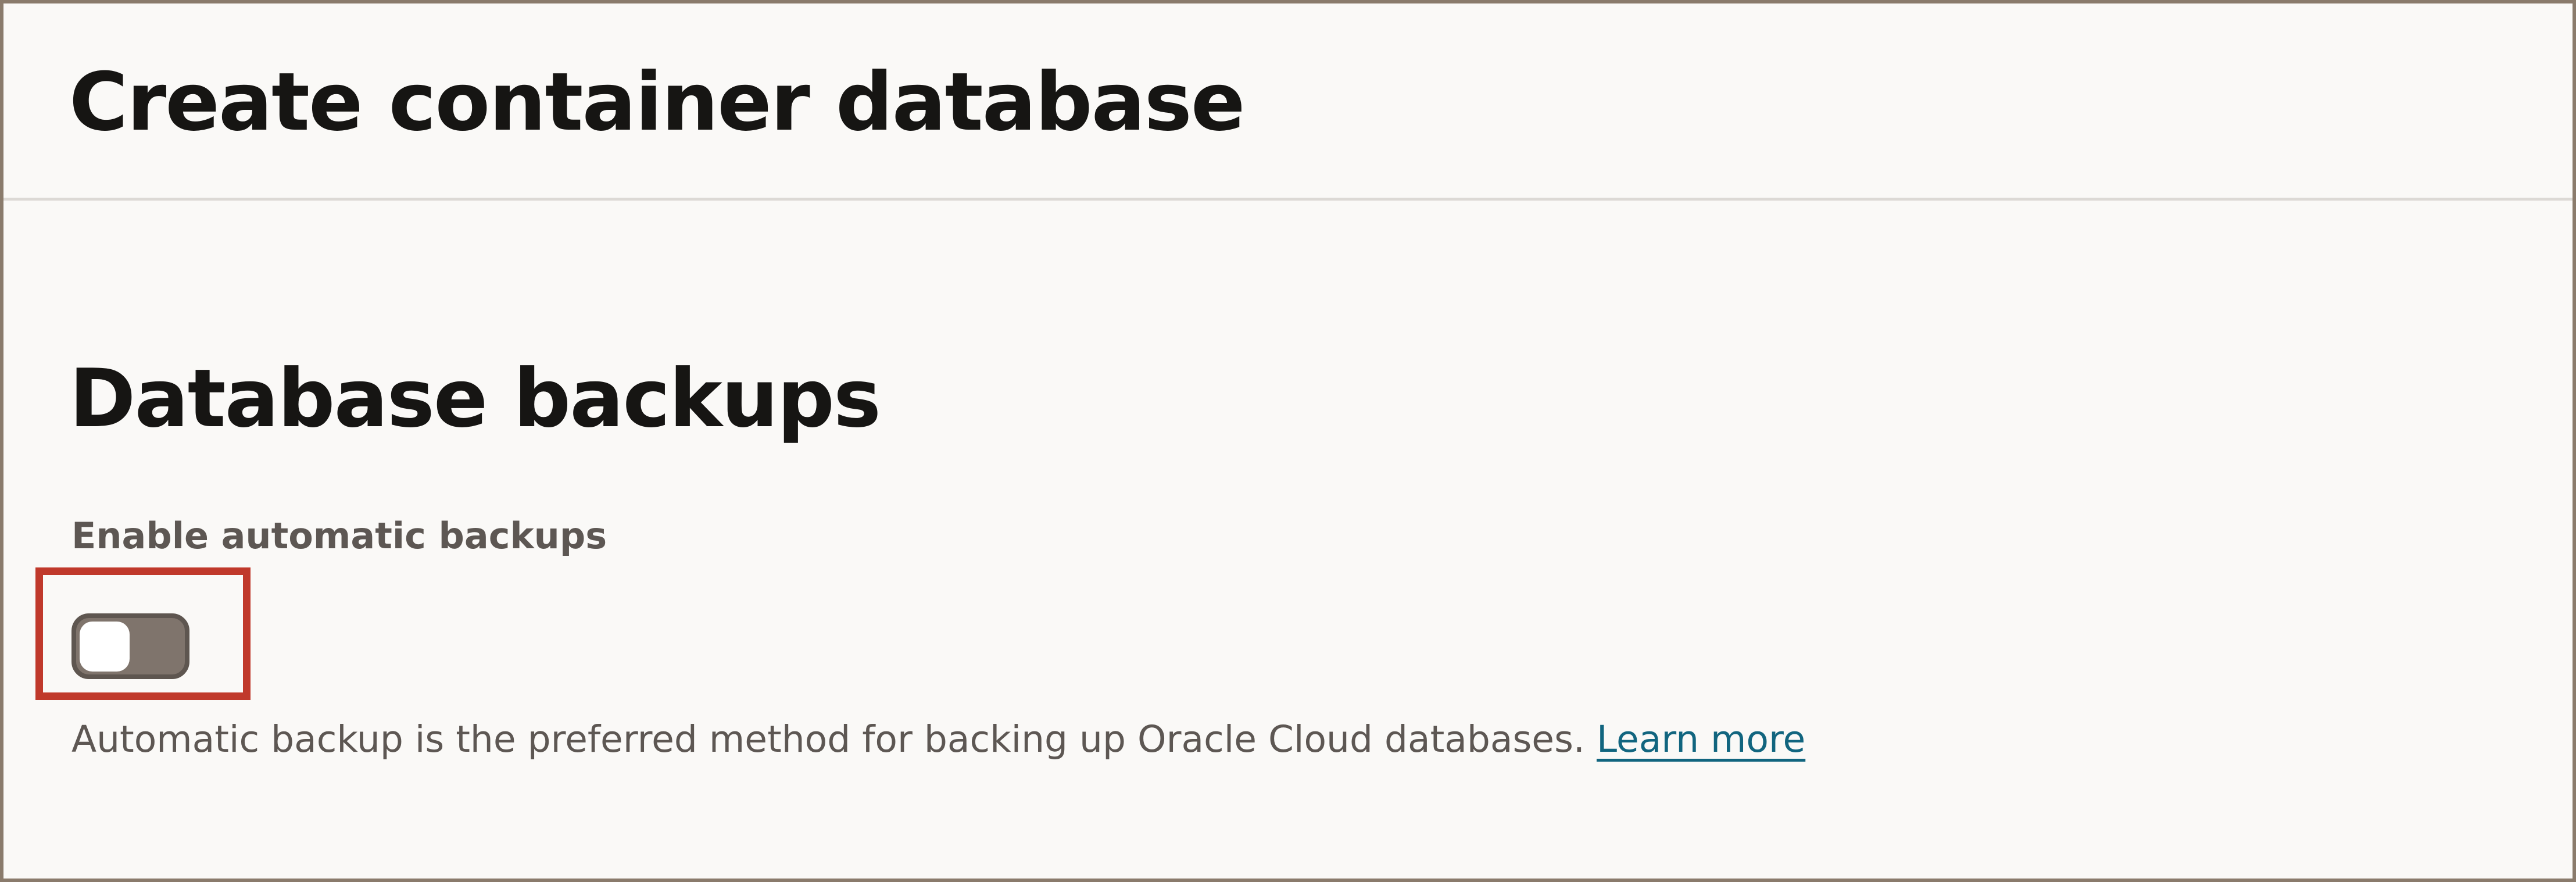  What do you see at coordinates (657, 102) in the screenshot?
I see `dialog-title: Create container database` at bounding box center [657, 102].